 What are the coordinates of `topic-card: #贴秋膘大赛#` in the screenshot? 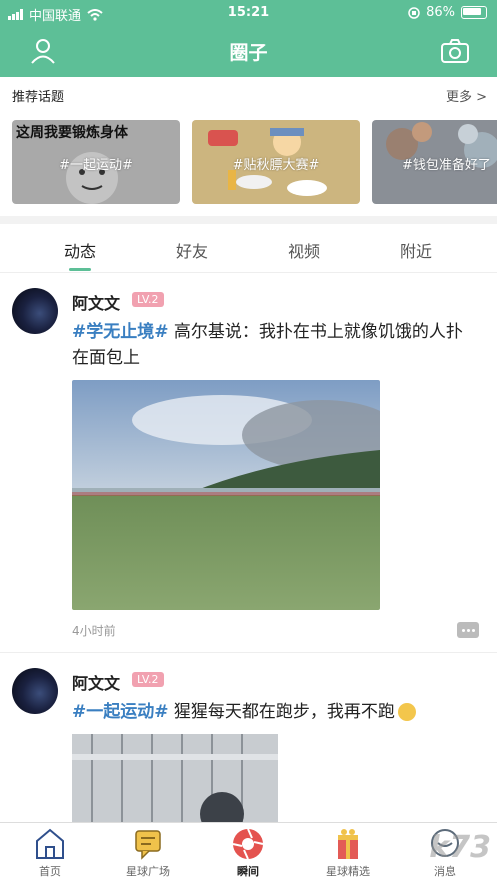 It's located at (276, 162).